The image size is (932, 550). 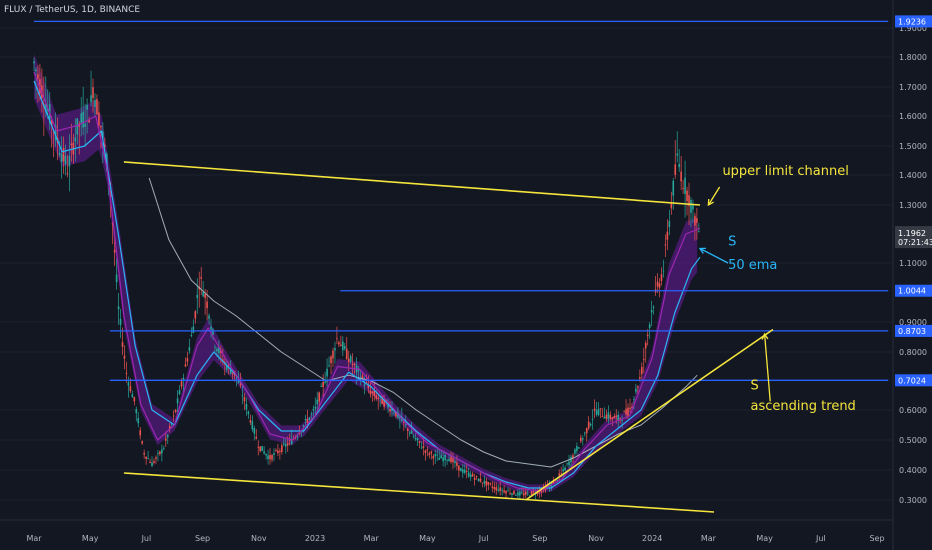 What do you see at coordinates (913, 175) in the screenshot?
I see `y-tick-label: 1.4000` at bounding box center [913, 175].